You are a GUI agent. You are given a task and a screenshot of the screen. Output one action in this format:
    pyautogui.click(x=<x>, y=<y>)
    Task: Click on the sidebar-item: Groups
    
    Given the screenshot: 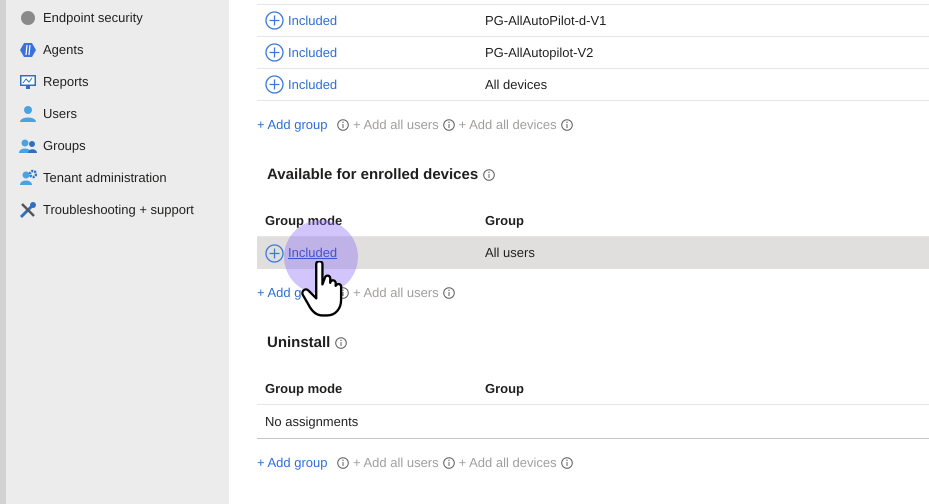 What is the action you would take?
    pyautogui.click(x=117, y=146)
    